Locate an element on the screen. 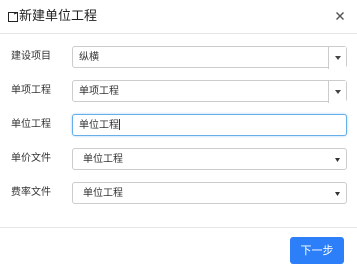 This screenshot has height=271, width=357. project-dropdown-button is located at coordinates (337, 58).